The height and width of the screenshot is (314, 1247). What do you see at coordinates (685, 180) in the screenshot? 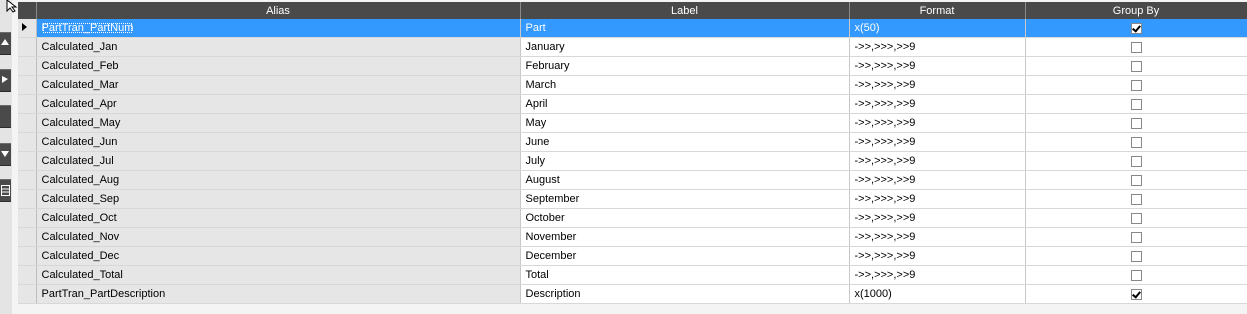
I see `label-cell: August` at bounding box center [685, 180].